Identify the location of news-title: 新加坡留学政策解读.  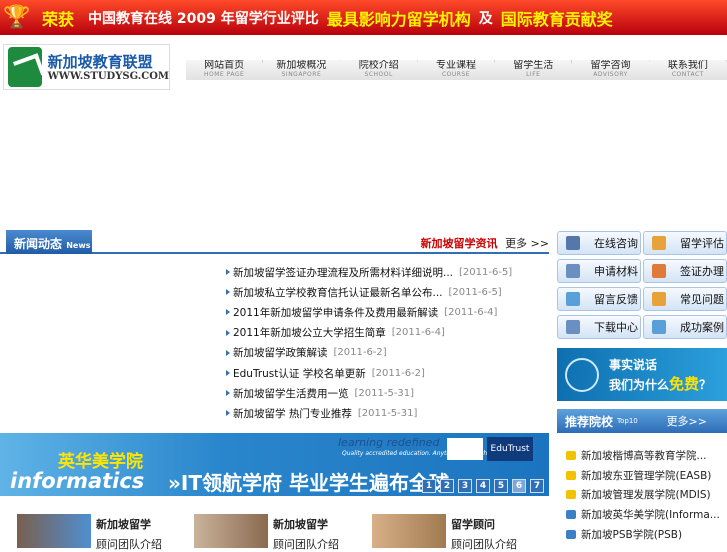
(280, 352).